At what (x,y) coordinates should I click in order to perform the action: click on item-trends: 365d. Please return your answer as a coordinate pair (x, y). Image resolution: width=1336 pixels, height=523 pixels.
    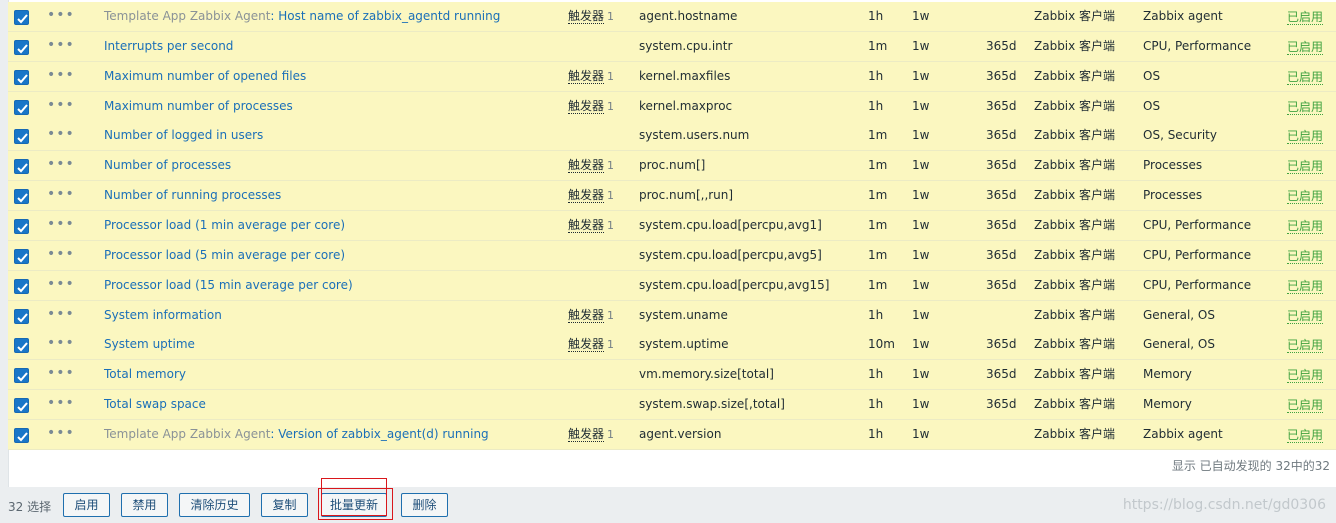
    Looking at the image, I should click on (1001, 106).